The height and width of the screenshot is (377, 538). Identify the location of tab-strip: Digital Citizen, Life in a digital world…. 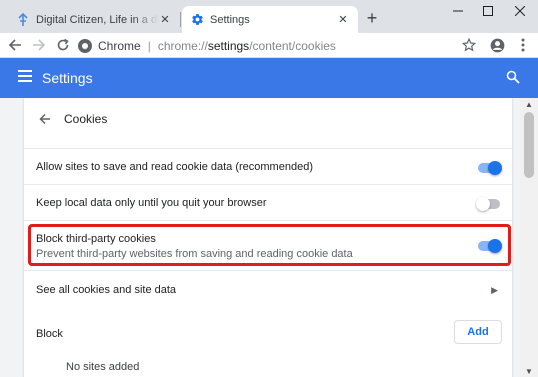
(269, 16).